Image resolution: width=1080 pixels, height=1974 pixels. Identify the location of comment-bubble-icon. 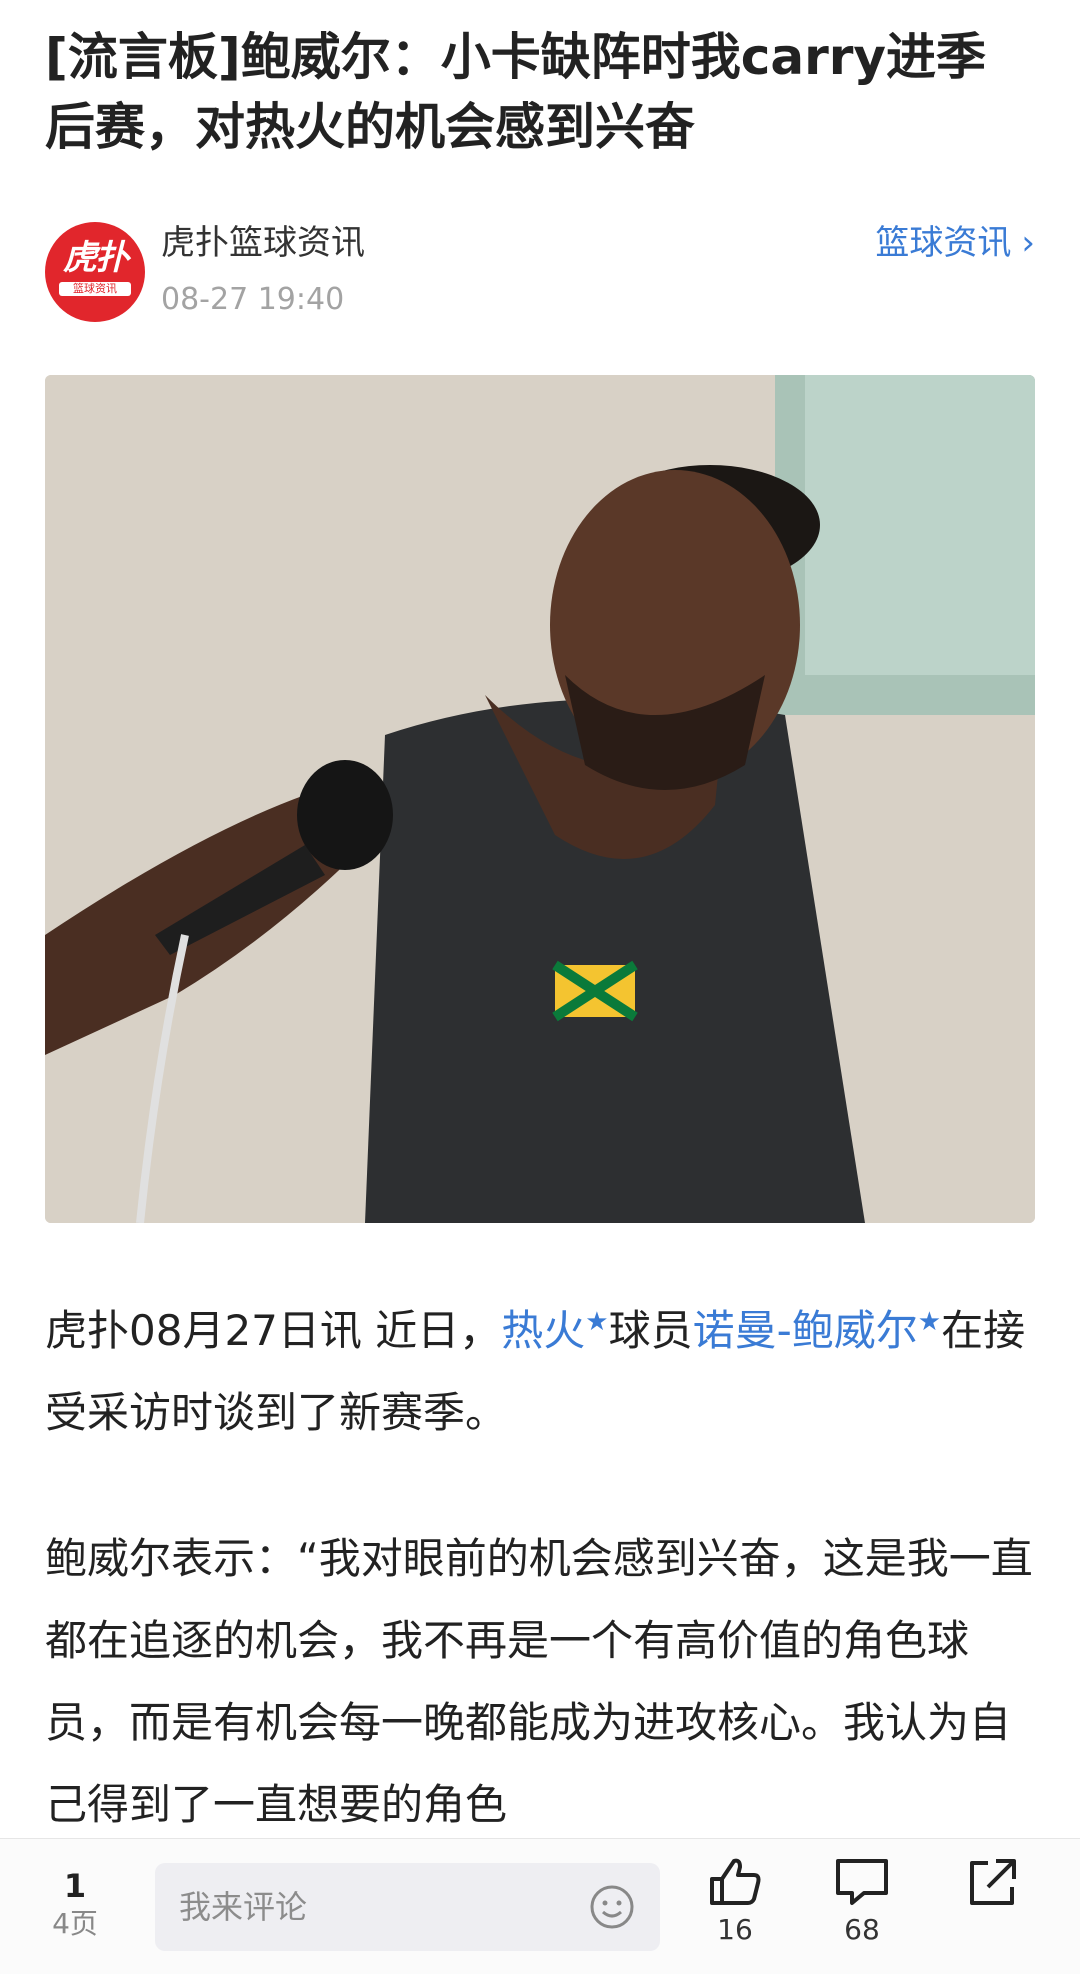
(862, 1882).